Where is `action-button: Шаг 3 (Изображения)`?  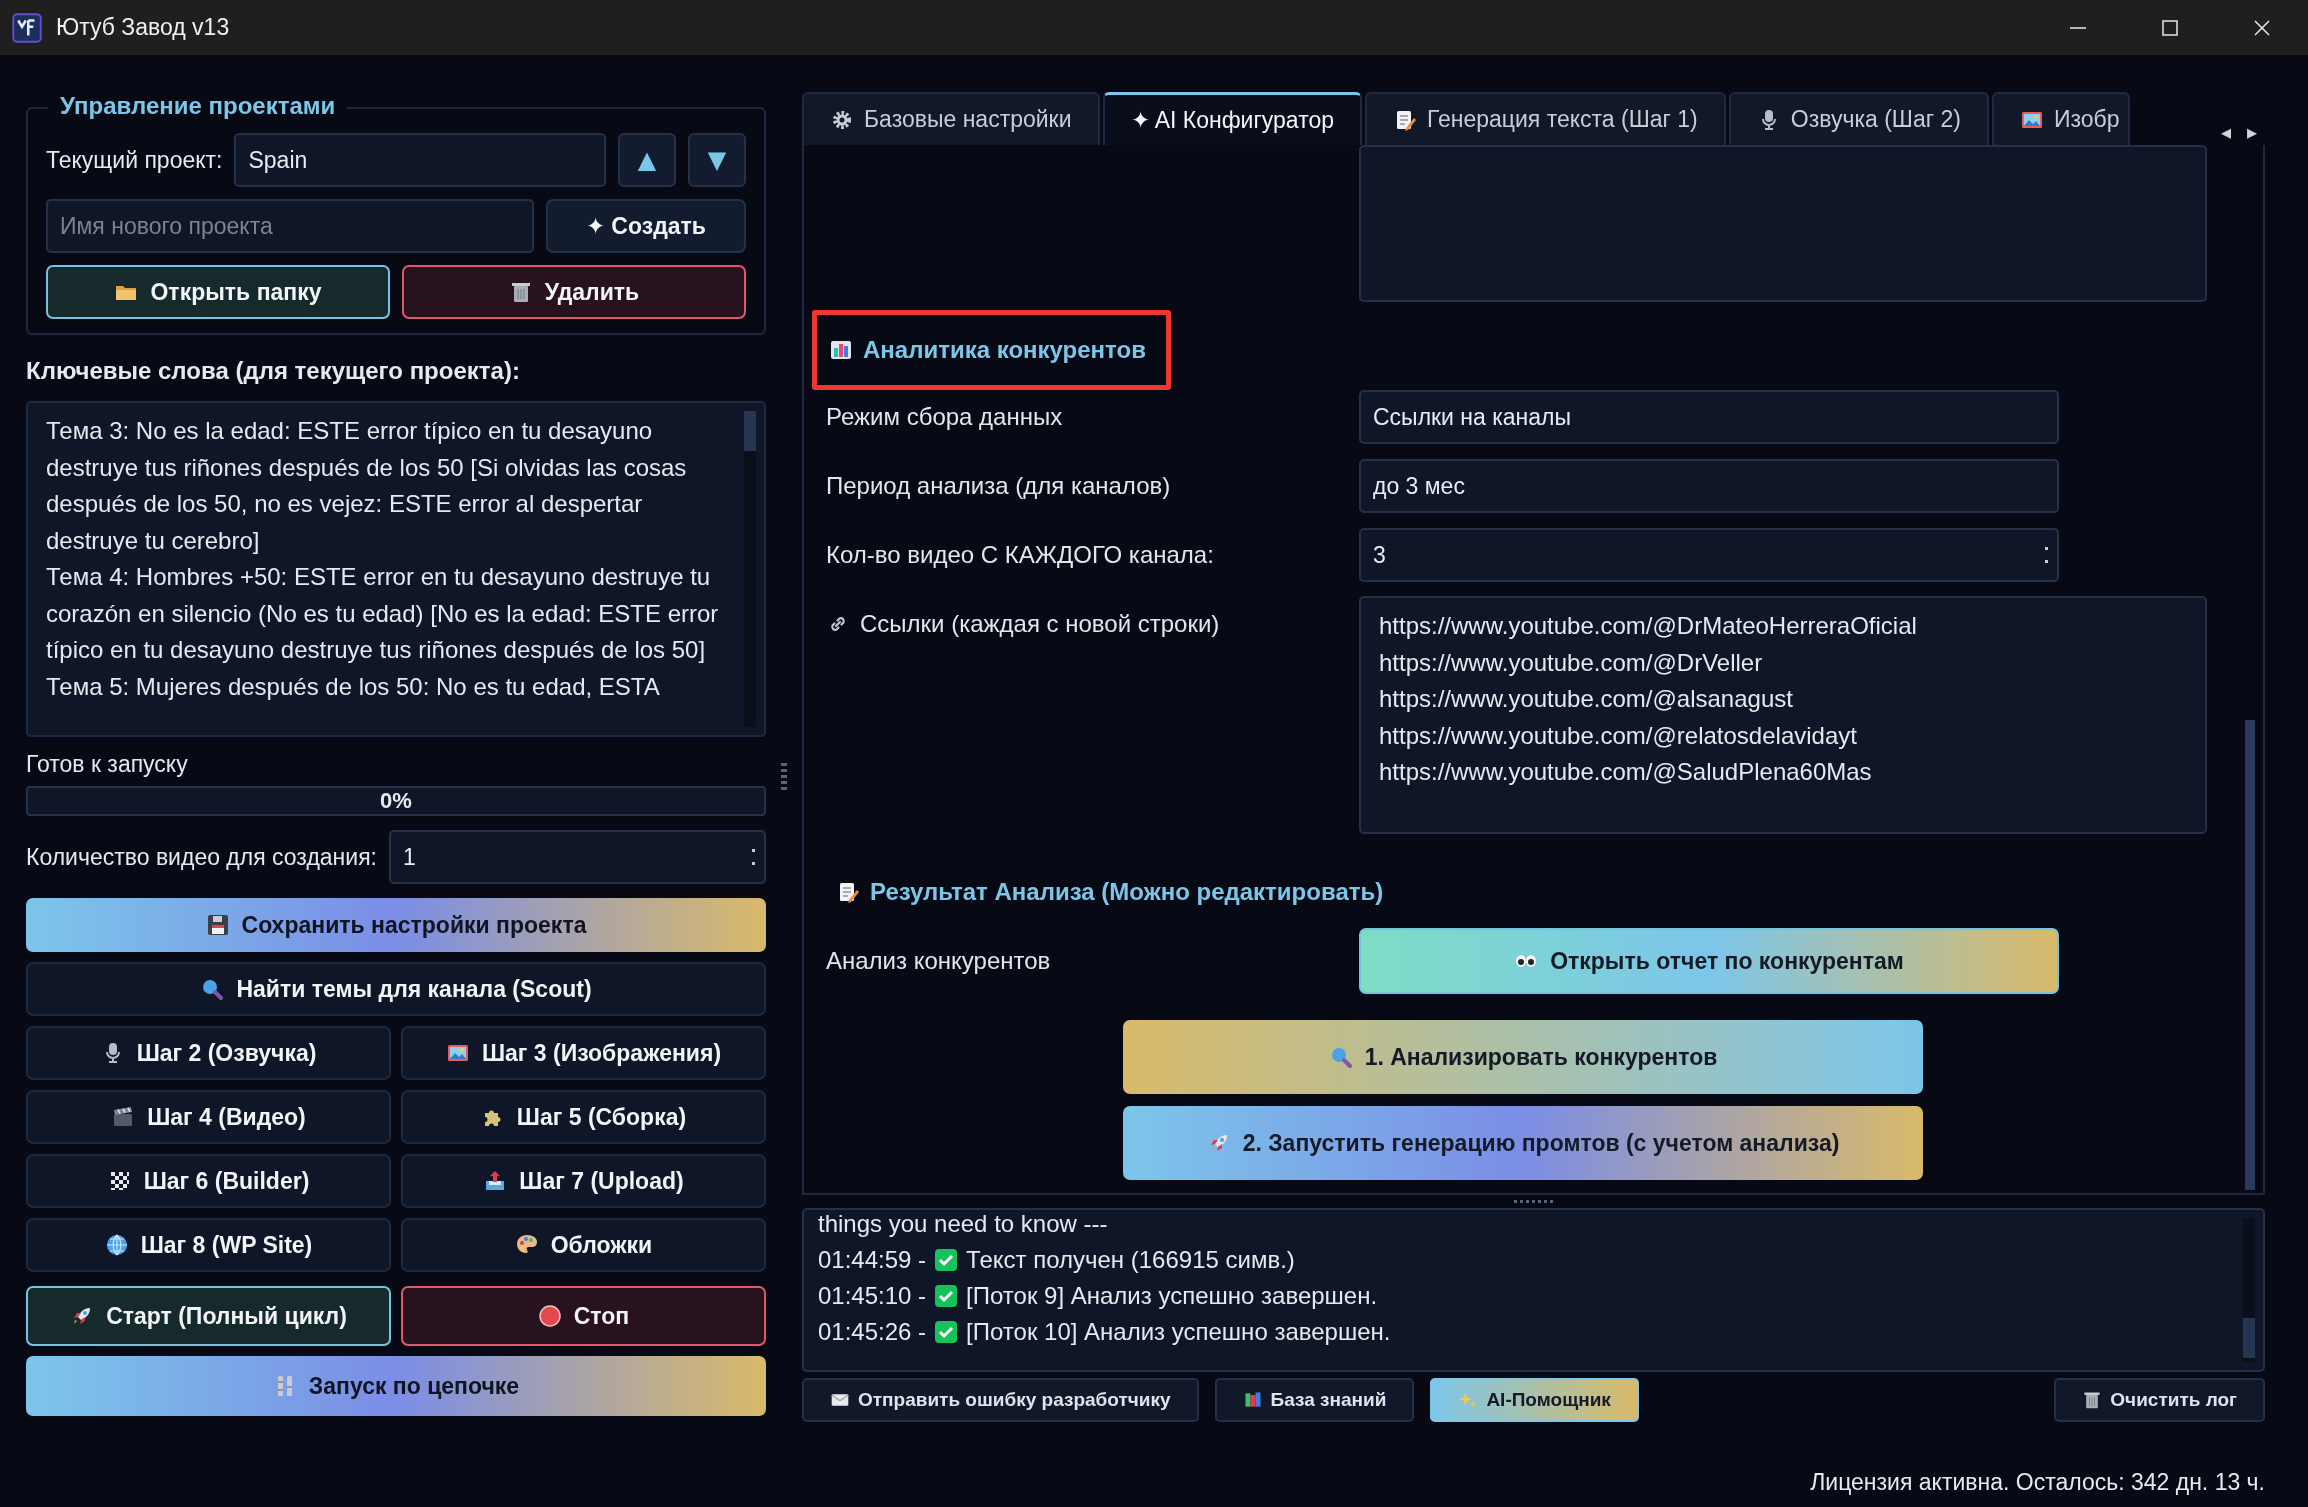
action-button: Шаг 3 (Изображения) is located at coordinates (583, 1053).